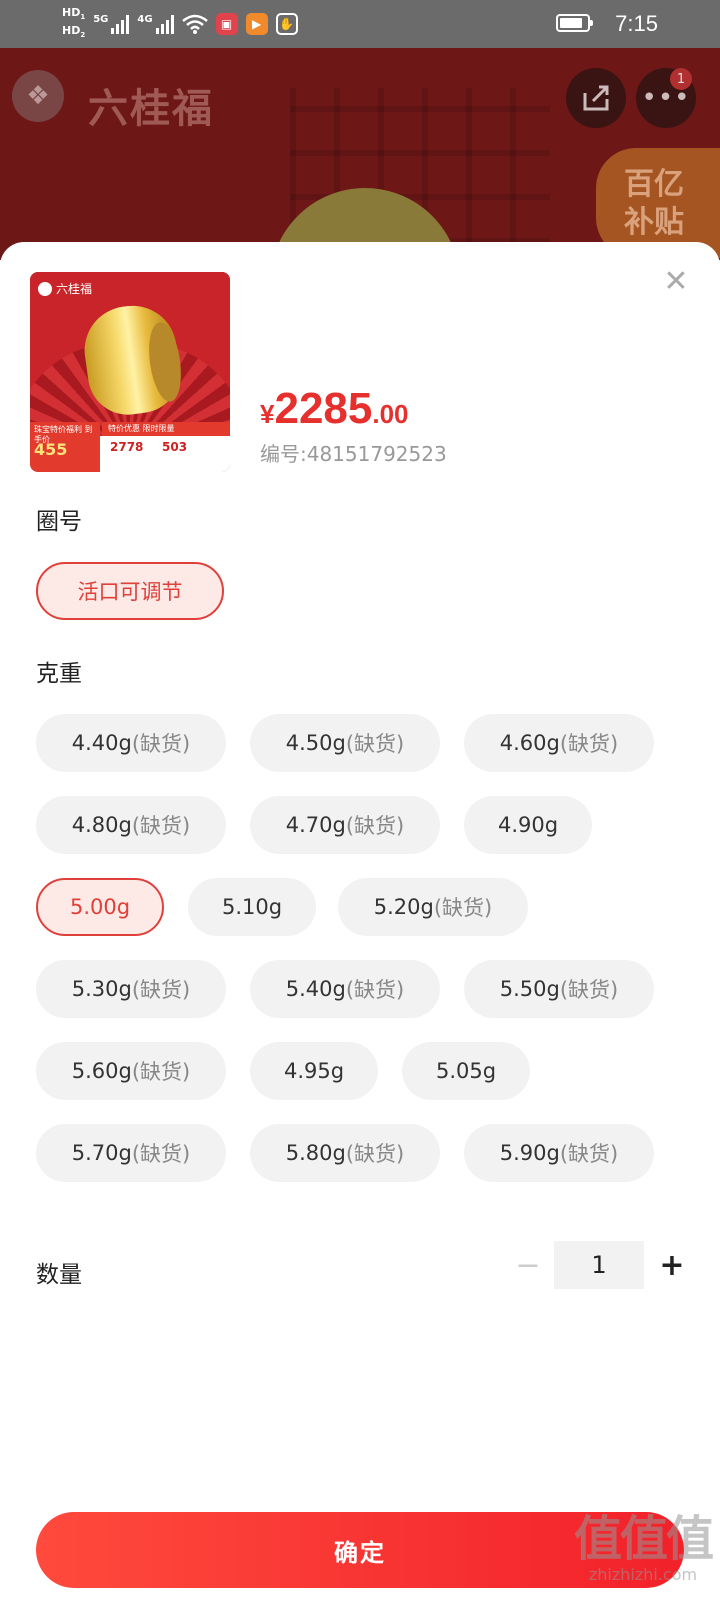  Describe the element at coordinates (315, 825) in the screenshot. I see `chip-label: 4.70g` at that location.